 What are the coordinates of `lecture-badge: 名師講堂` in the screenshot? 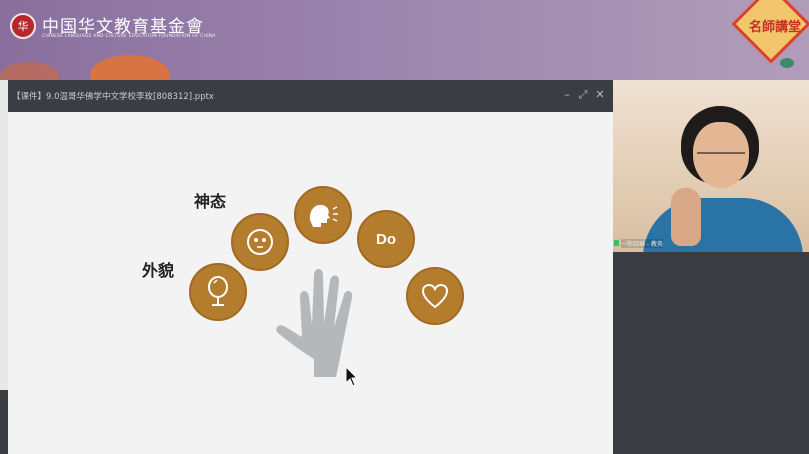 It's located at (770, 34).